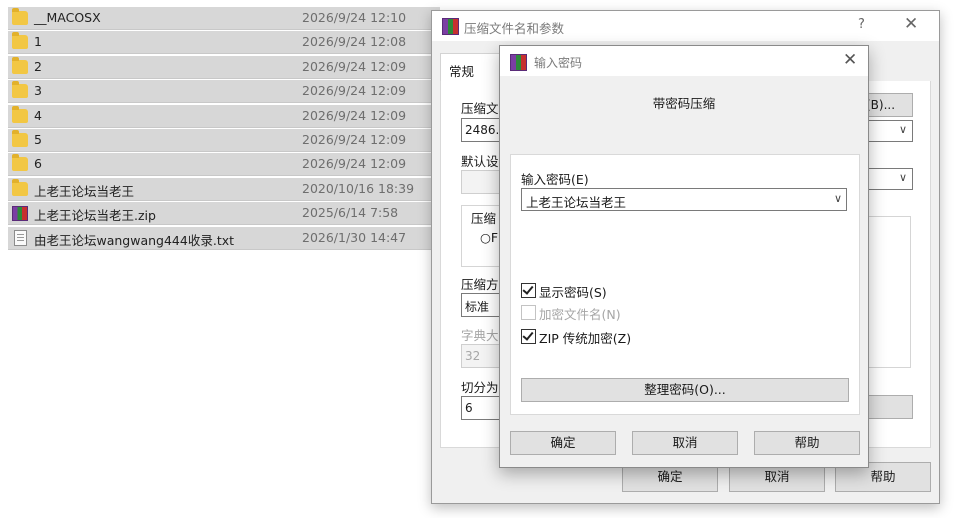 Image resolution: width=960 pixels, height=518 pixels. What do you see at coordinates (684, 61) in the screenshot?
I see `dialog-titlebar: 输入密码 ✕` at bounding box center [684, 61].